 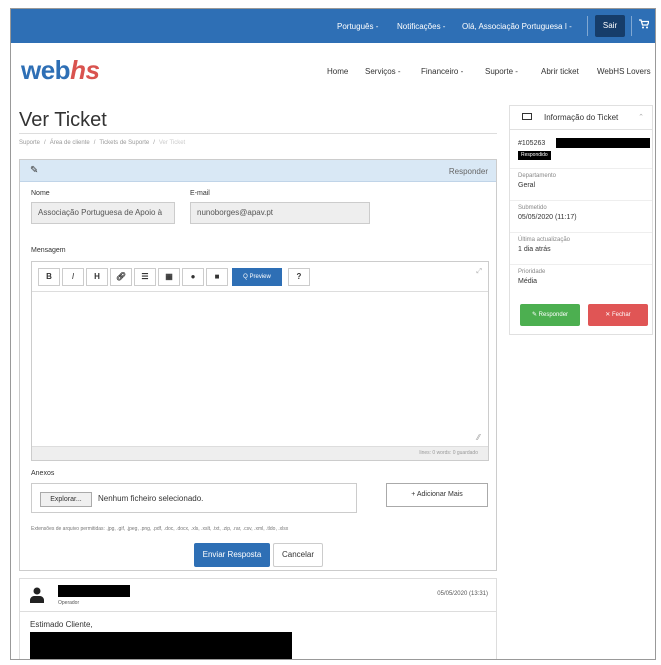 What do you see at coordinates (547, 217) in the screenshot?
I see `submitted-value: 05/05/2020 (11:17)` at bounding box center [547, 217].